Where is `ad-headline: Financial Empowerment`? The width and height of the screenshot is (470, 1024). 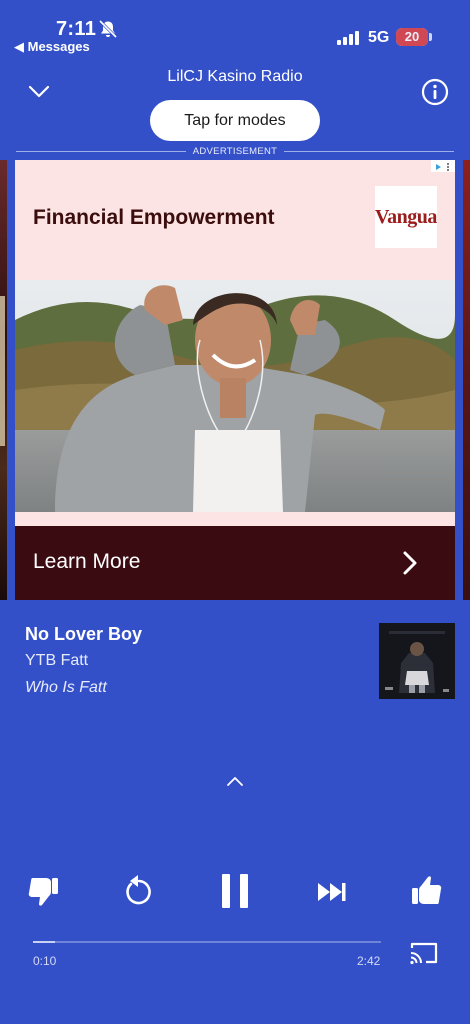
ad-headline: Financial Empowerment is located at coordinates (154, 218).